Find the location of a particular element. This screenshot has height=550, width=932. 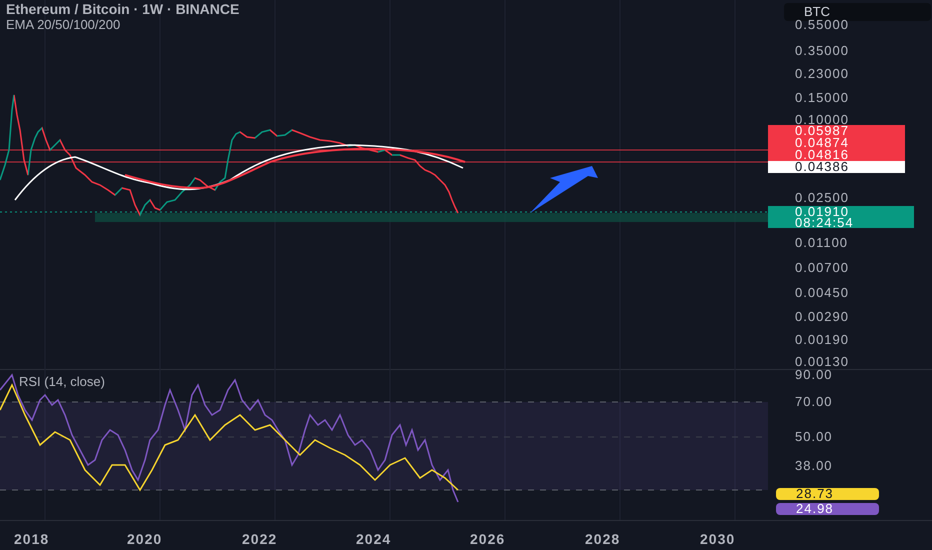

bar-countdown: 08:24:54 is located at coordinates (825, 222).